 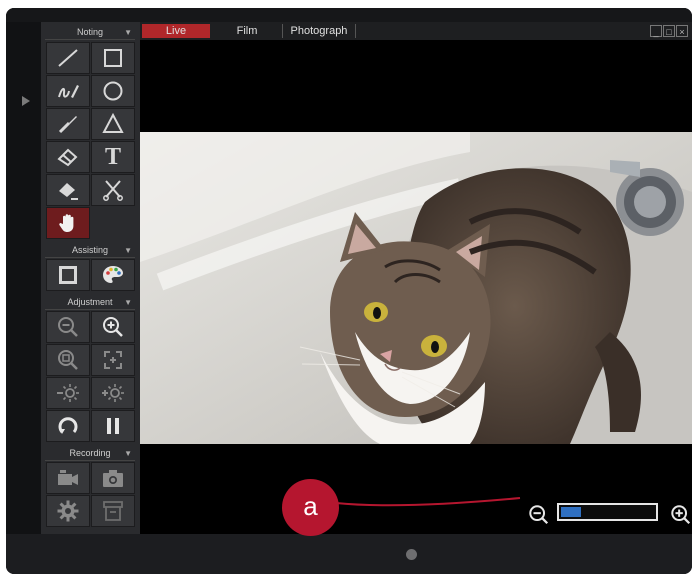 I want to click on brush-tool-button, so click(x=68, y=124).